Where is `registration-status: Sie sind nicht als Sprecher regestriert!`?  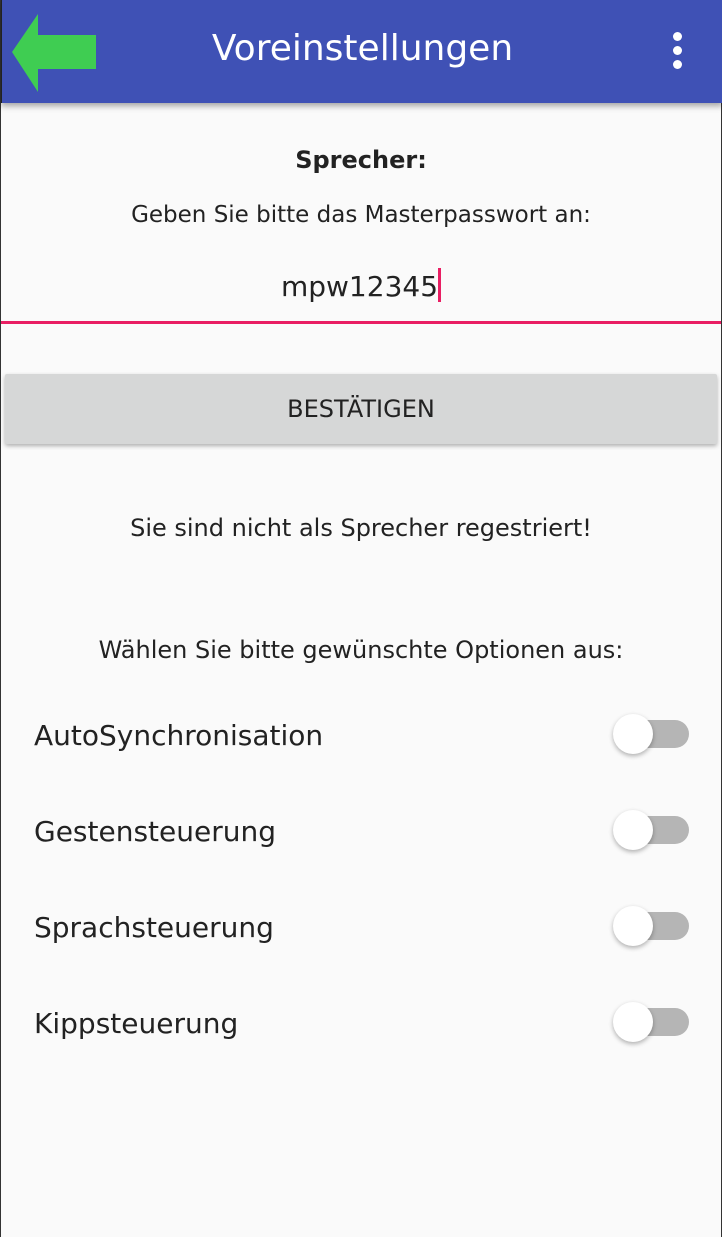
registration-status: Sie sind nicht als Sprecher regestriert! is located at coordinates (361, 528).